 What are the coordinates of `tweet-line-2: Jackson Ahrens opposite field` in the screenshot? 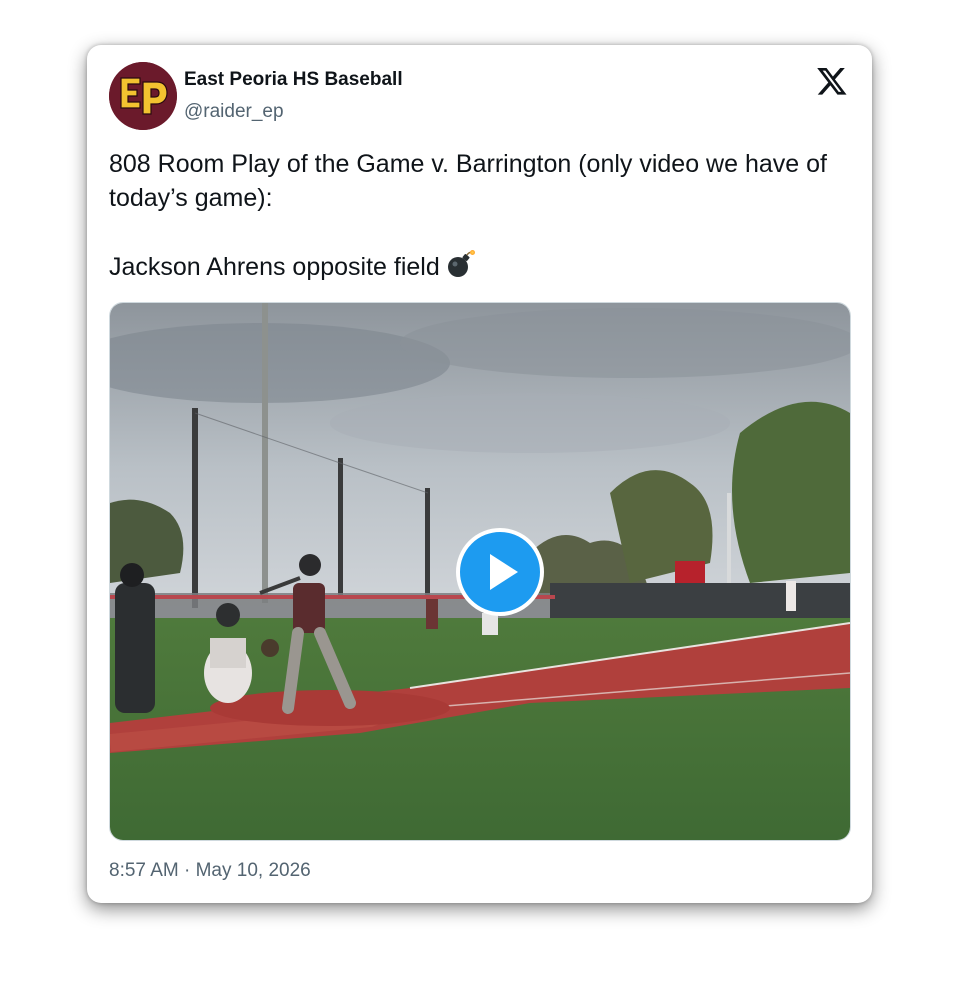 It's located at (479, 268).